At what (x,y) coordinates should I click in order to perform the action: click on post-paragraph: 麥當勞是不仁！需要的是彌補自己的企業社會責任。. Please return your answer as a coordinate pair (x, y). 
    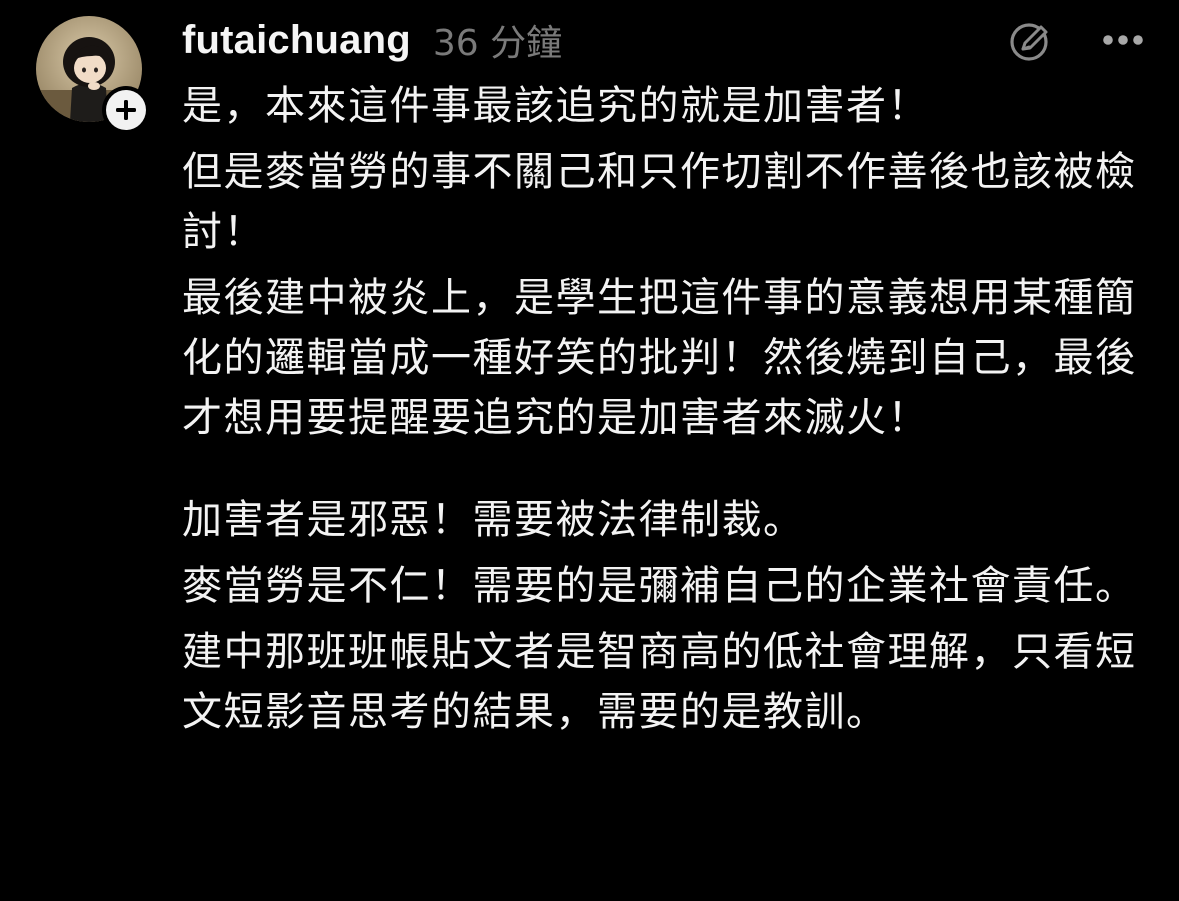
    Looking at the image, I should click on (659, 586).